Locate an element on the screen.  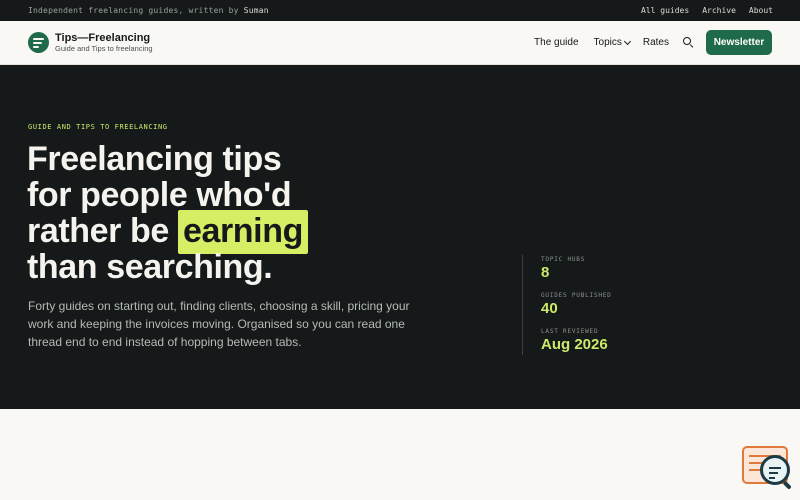
headline-line-2: for people who'd is located at coordinates (159, 195).